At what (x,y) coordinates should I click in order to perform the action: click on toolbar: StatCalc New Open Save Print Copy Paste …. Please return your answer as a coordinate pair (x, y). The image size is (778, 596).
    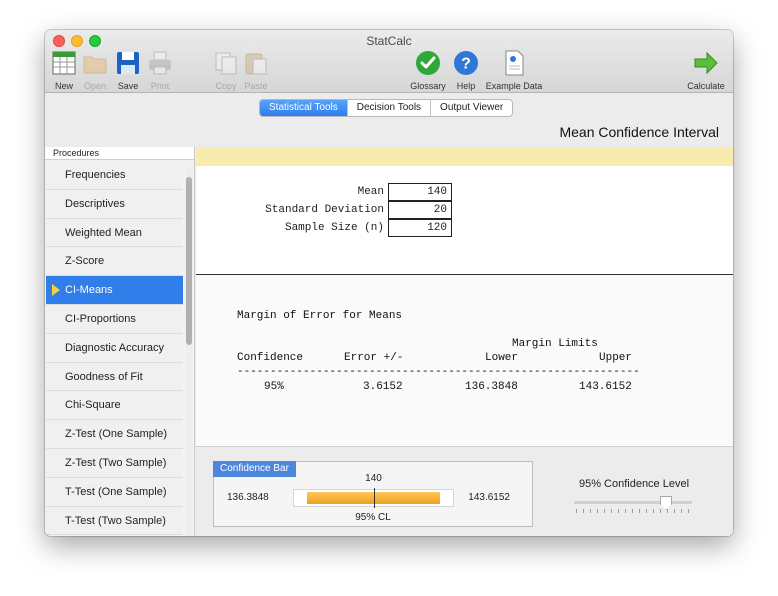
    Looking at the image, I should click on (389, 61).